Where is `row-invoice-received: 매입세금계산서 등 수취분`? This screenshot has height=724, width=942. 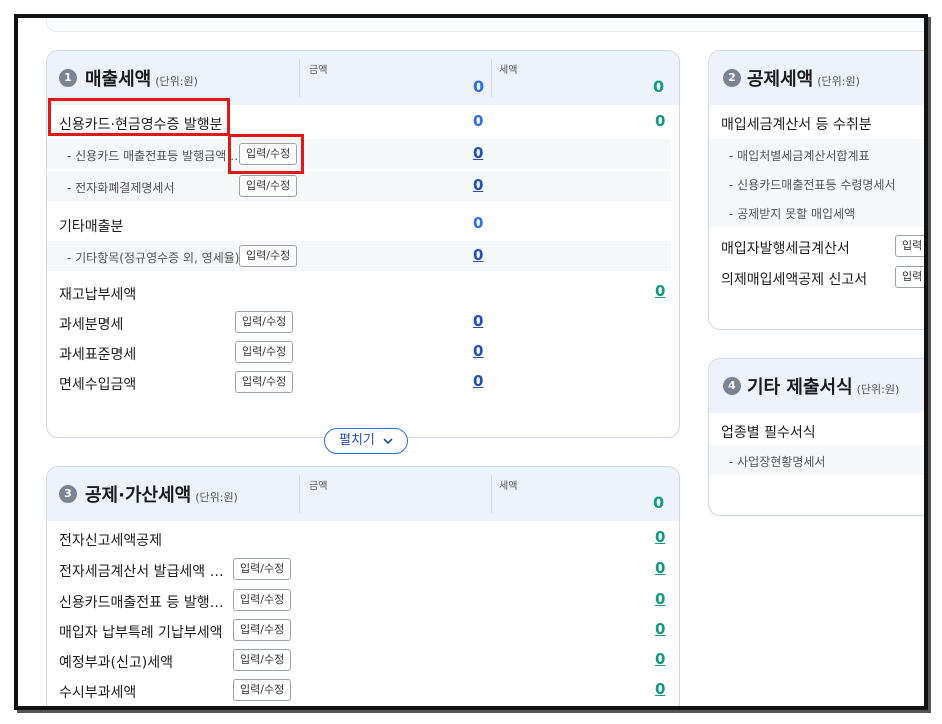
row-invoice-received: 매입세금계산서 등 수취분 is located at coordinates (816, 122).